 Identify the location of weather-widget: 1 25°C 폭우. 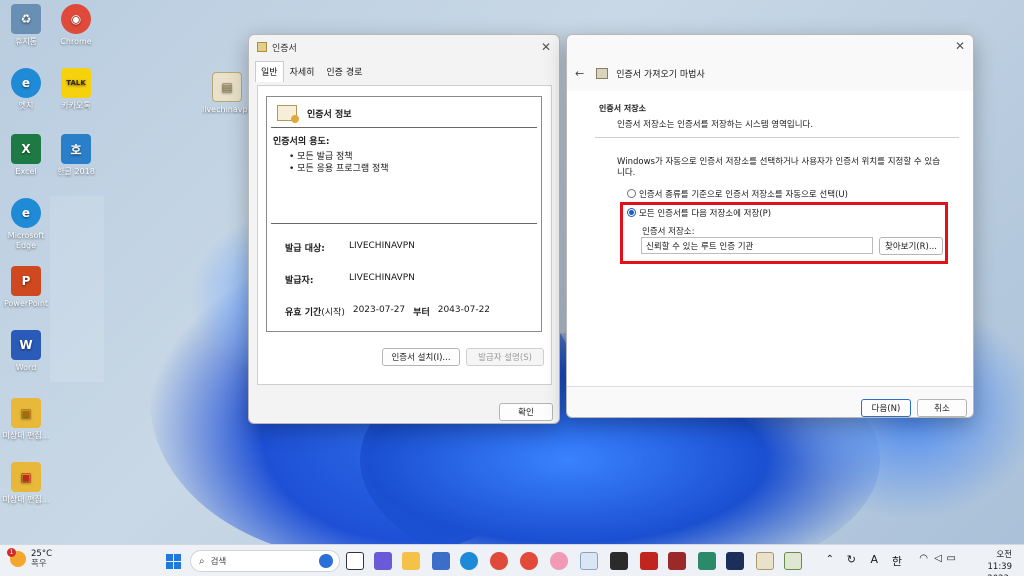
(30, 558).